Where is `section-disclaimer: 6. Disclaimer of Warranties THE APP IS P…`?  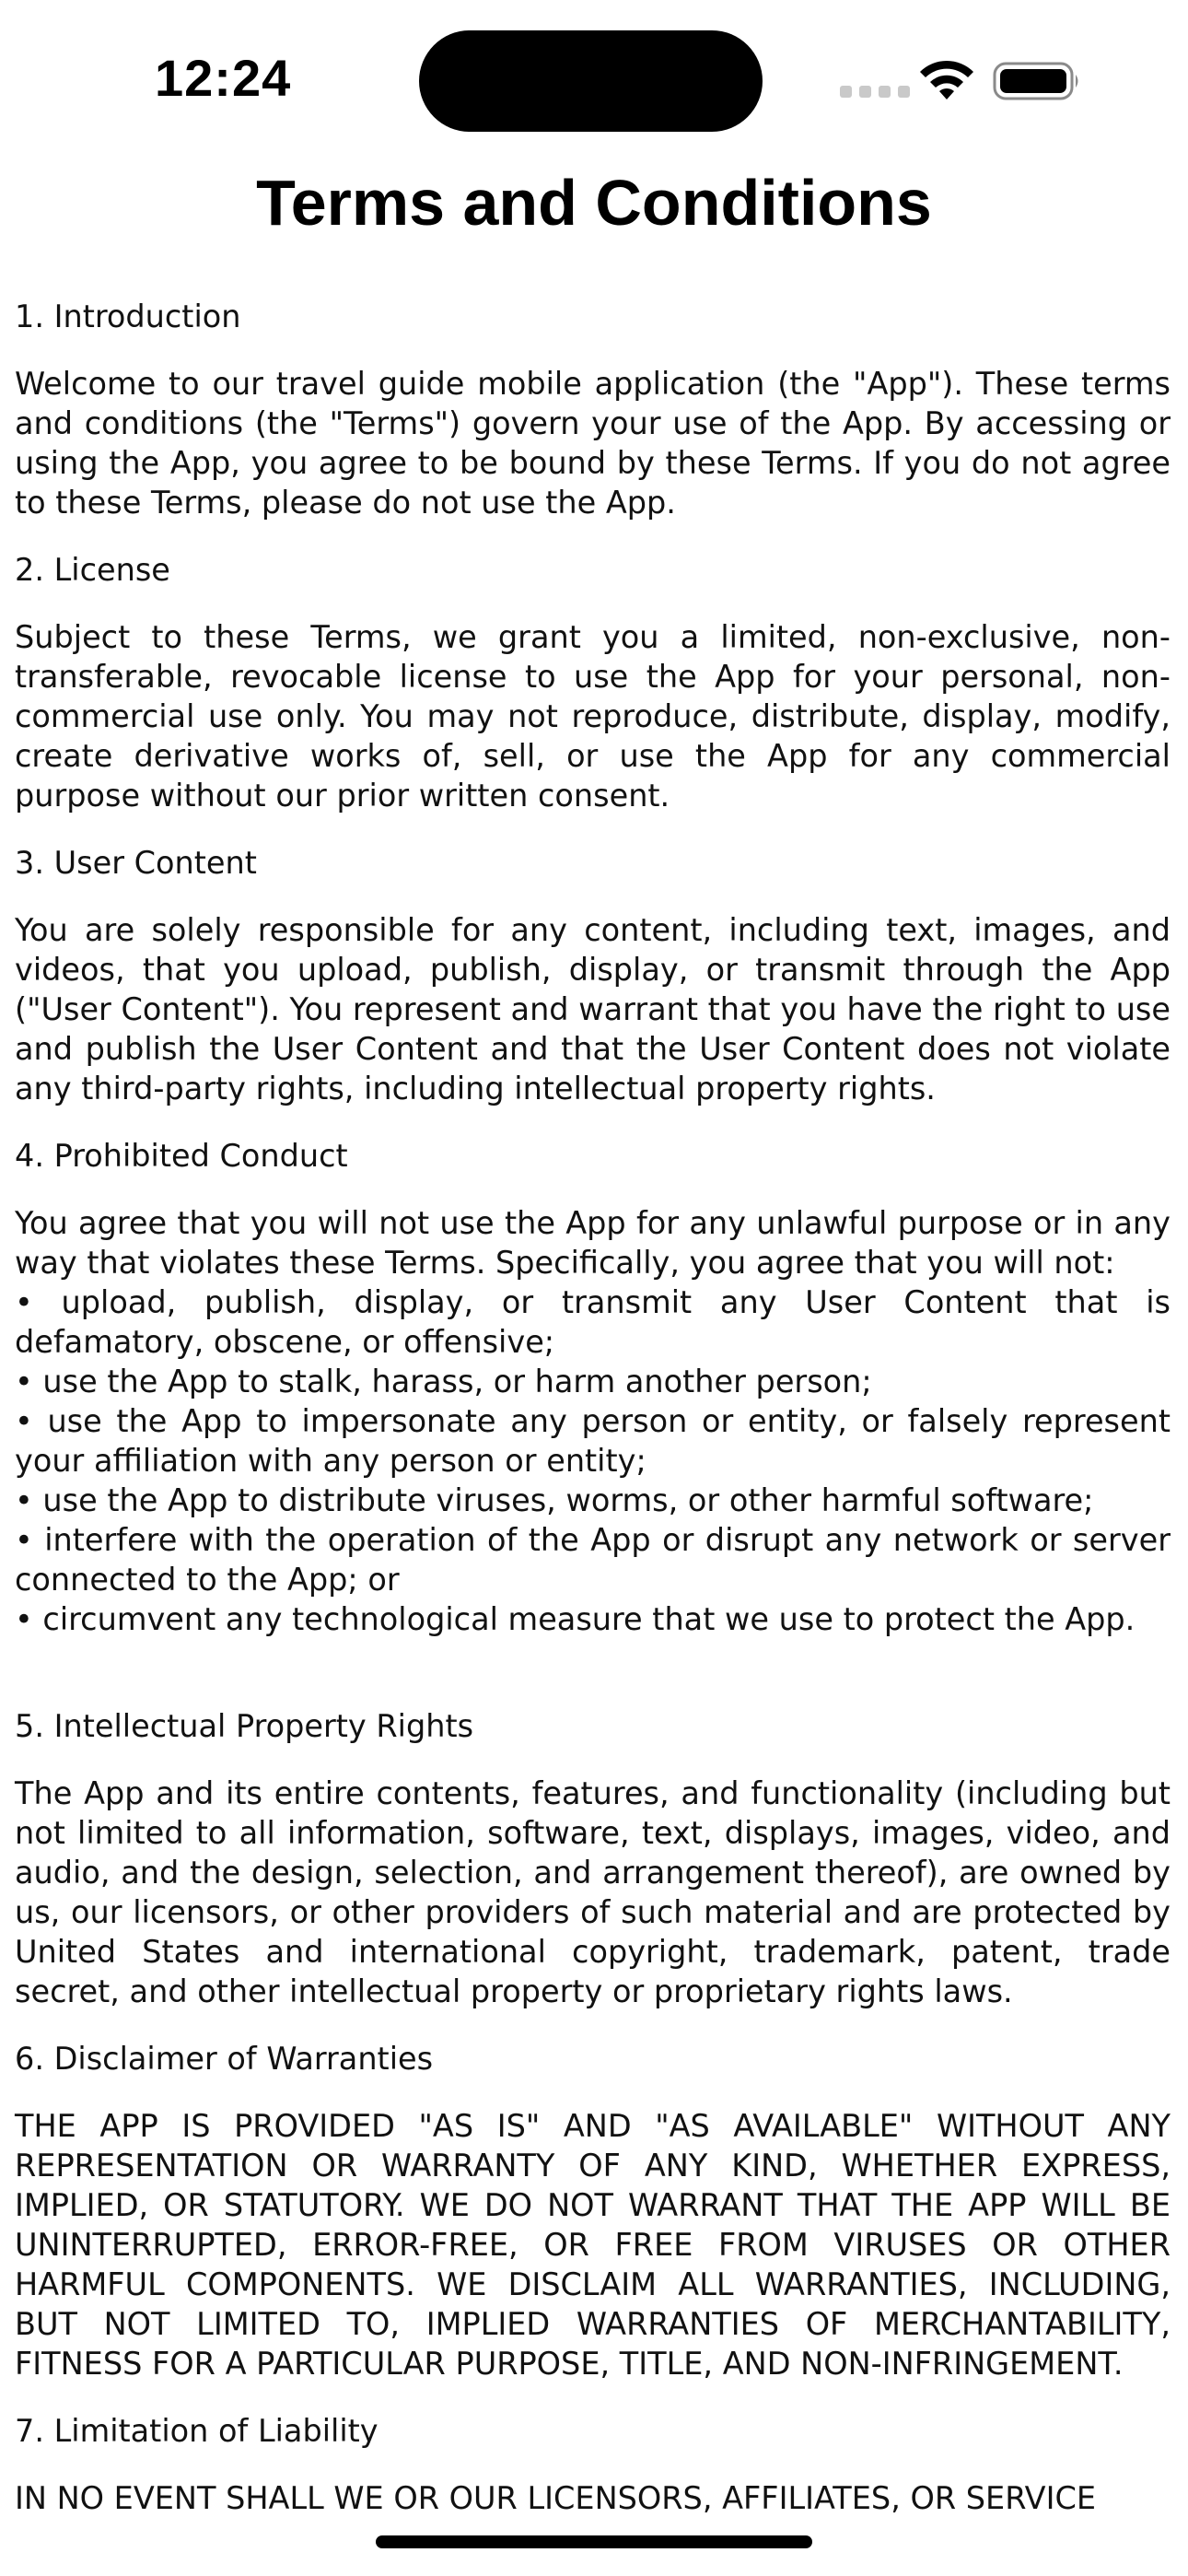
section-disclaimer: 6. Disclaimer of Warranties THE APP IS P… is located at coordinates (593, 2211).